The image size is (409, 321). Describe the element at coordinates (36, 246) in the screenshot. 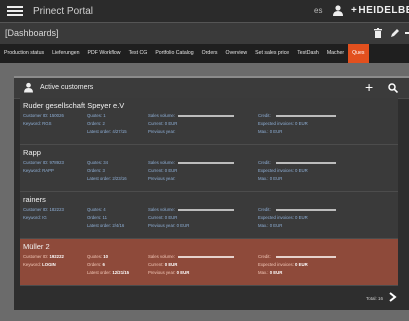

I see `customer-name: Müller 2` at that location.